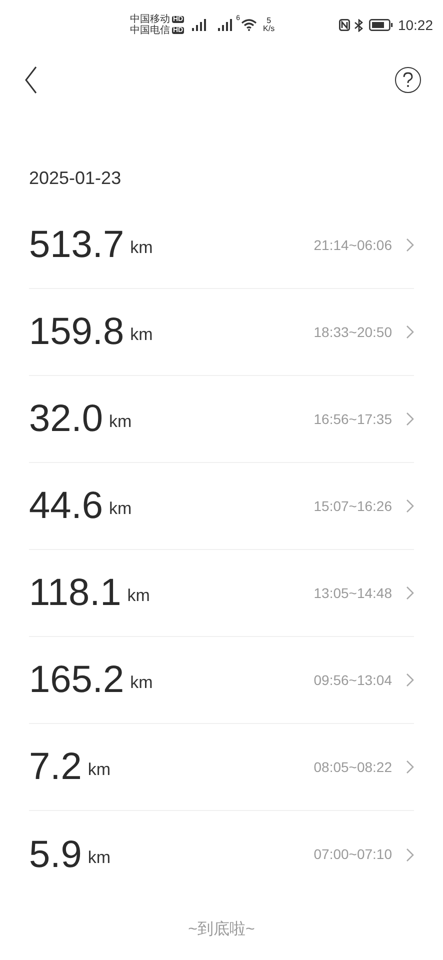 Image resolution: width=443 pixels, height=960 pixels. I want to click on trip-time-range: 18:33~20:50, so click(353, 332).